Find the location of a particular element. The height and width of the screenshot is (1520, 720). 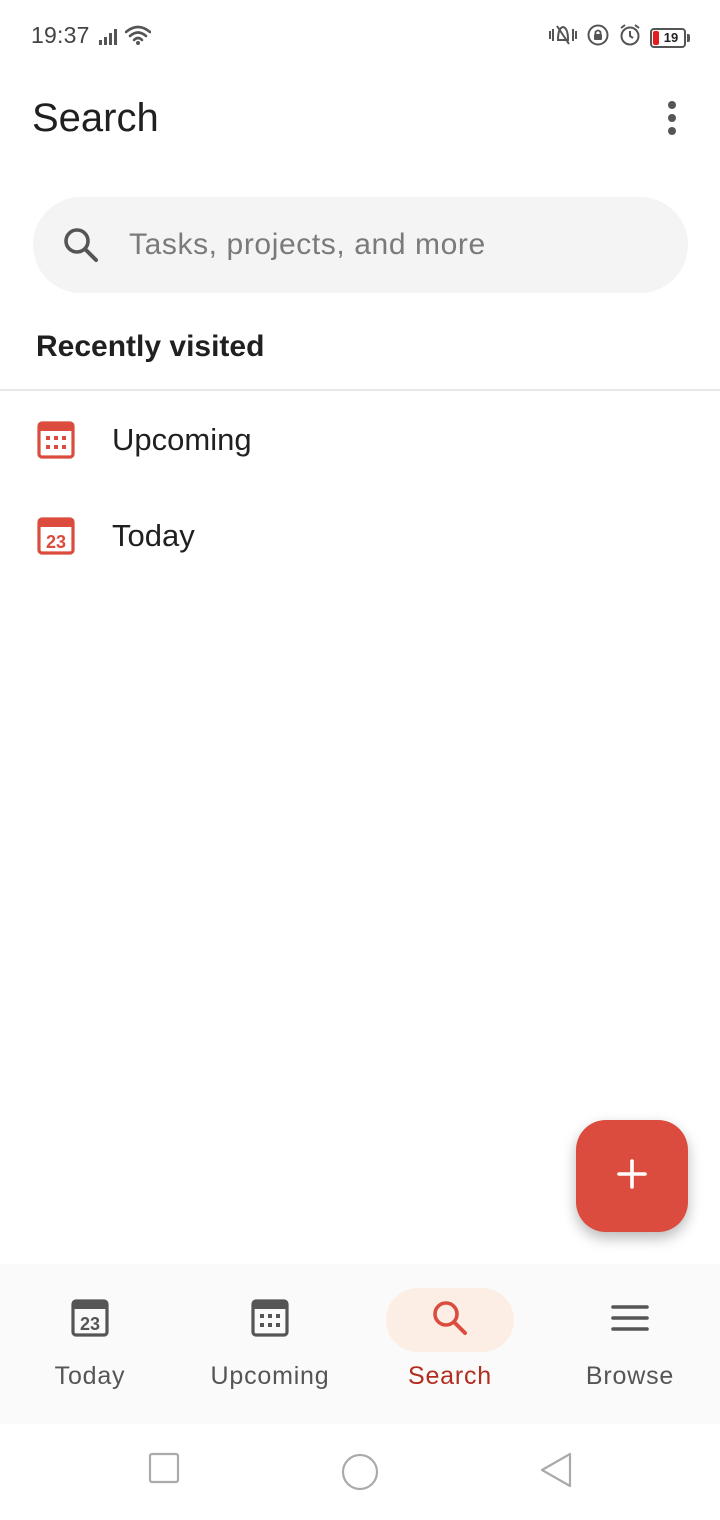

battery-icon: 19 is located at coordinates (668, 37).